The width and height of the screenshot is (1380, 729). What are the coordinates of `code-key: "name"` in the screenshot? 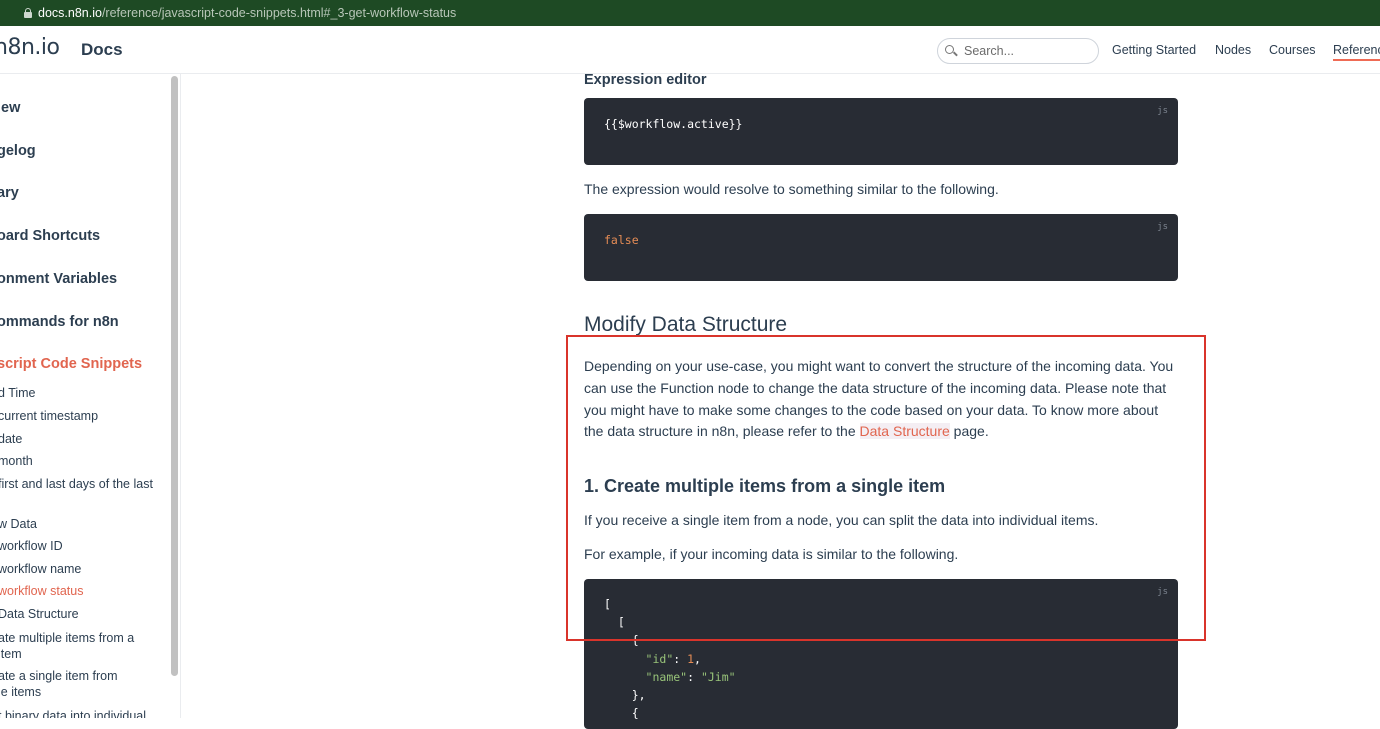 It's located at (666, 676).